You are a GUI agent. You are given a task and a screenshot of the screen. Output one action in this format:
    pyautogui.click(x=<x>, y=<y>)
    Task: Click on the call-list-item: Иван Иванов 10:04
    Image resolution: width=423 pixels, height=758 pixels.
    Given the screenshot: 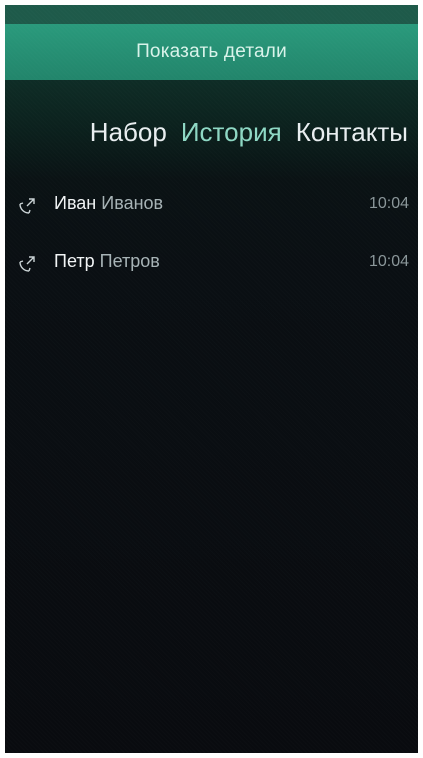 What is the action you would take?
    pyautogui.click(x=211, y=206)
    